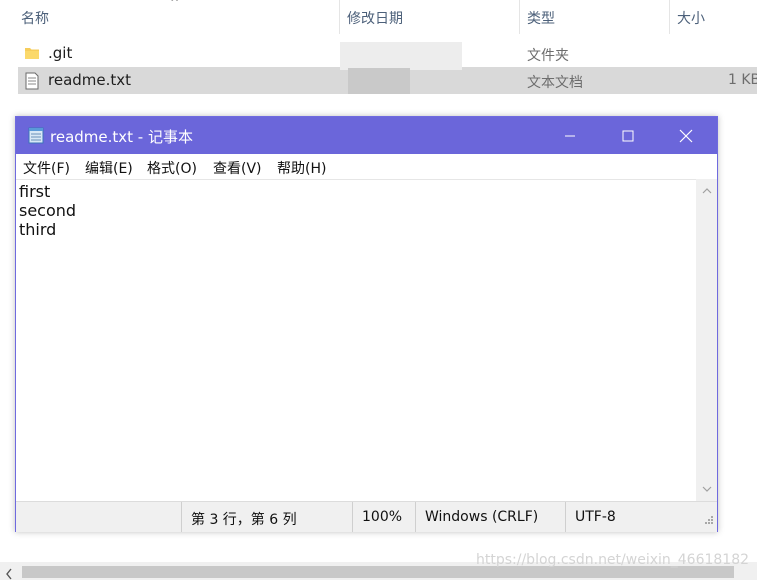  Describe the element at coordinates (366, 166) in the screenshot. I see `menu-bar: 文件(F) 编辑(E) 格式(O) 查看(V) 帮助(H)` at that location.